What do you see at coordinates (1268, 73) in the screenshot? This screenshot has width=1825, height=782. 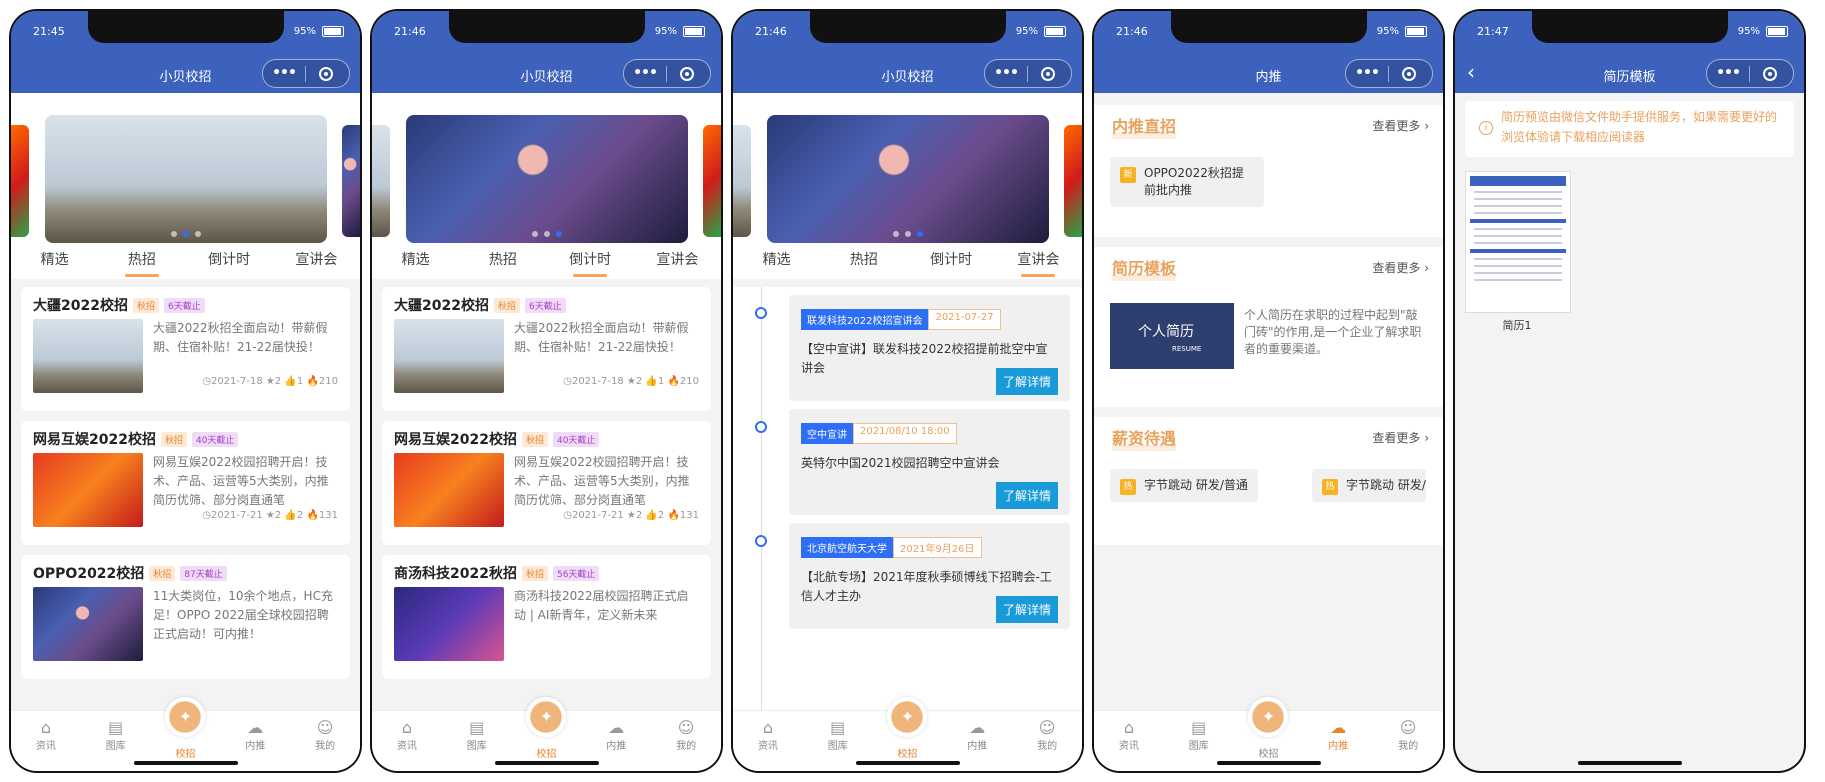 I see `nav-bar: 内推 •••` at bounding box center [1268, 73].